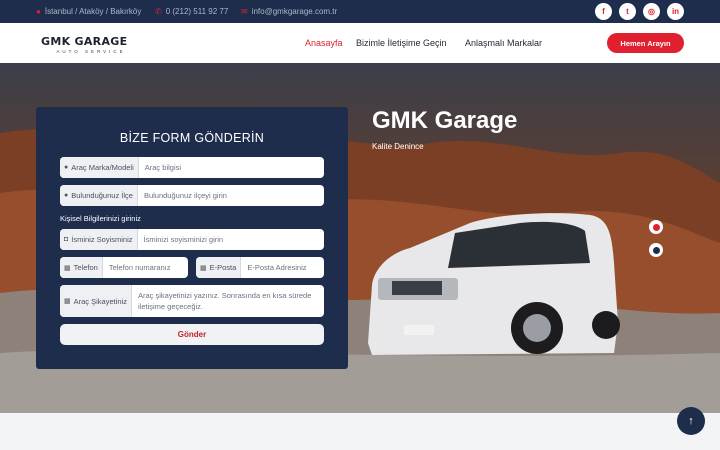  I want to click on phone-field: ▦ Telefon Telefon numaranız, so click(124, 267).